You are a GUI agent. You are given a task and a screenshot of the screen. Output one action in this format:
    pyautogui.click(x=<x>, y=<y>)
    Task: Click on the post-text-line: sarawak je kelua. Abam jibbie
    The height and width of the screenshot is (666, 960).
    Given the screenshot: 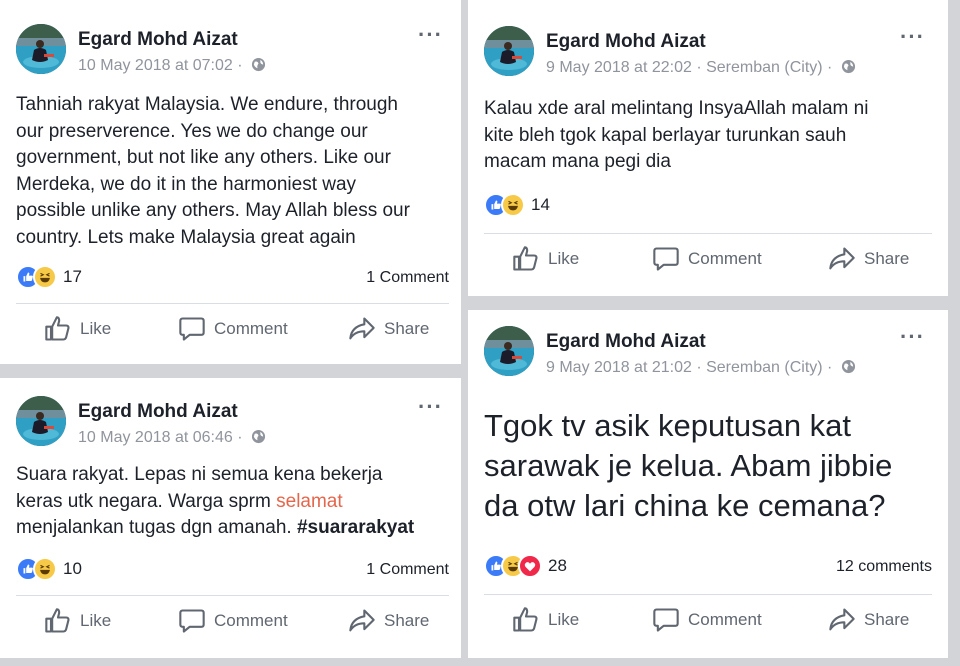 What is the action you would take?
    pyautogui.click(x=688, y=465)
    